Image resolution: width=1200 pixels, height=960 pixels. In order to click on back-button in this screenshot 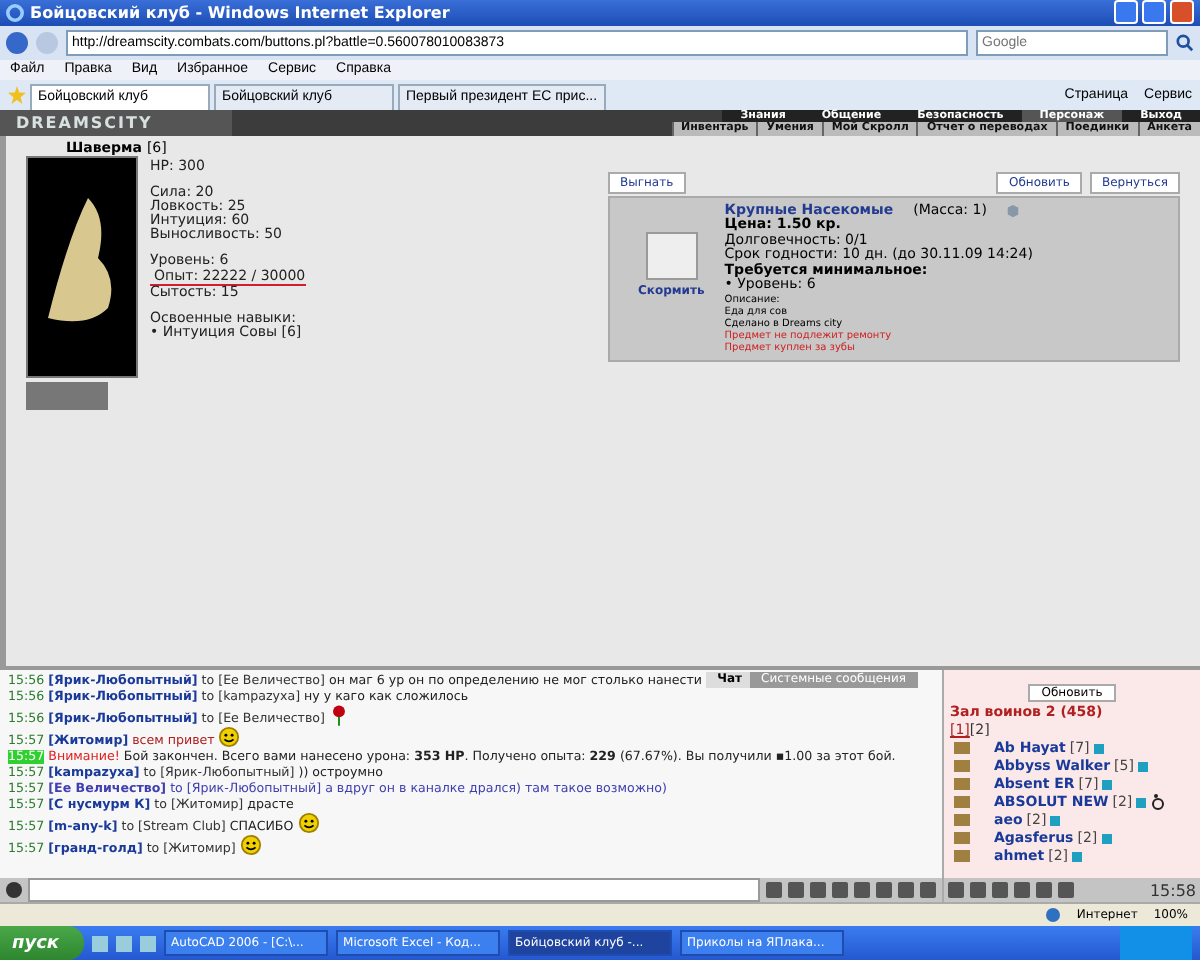, I will do `click(17, 42)`.